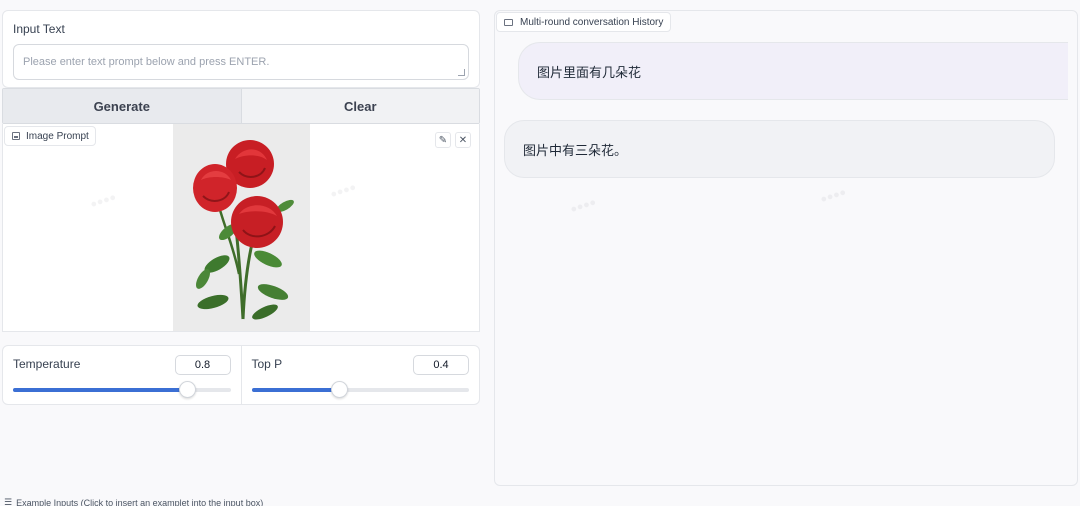 This screenshot has height=506, width=1080. I want to click on top-p-slider-fill, so click(295, 390).